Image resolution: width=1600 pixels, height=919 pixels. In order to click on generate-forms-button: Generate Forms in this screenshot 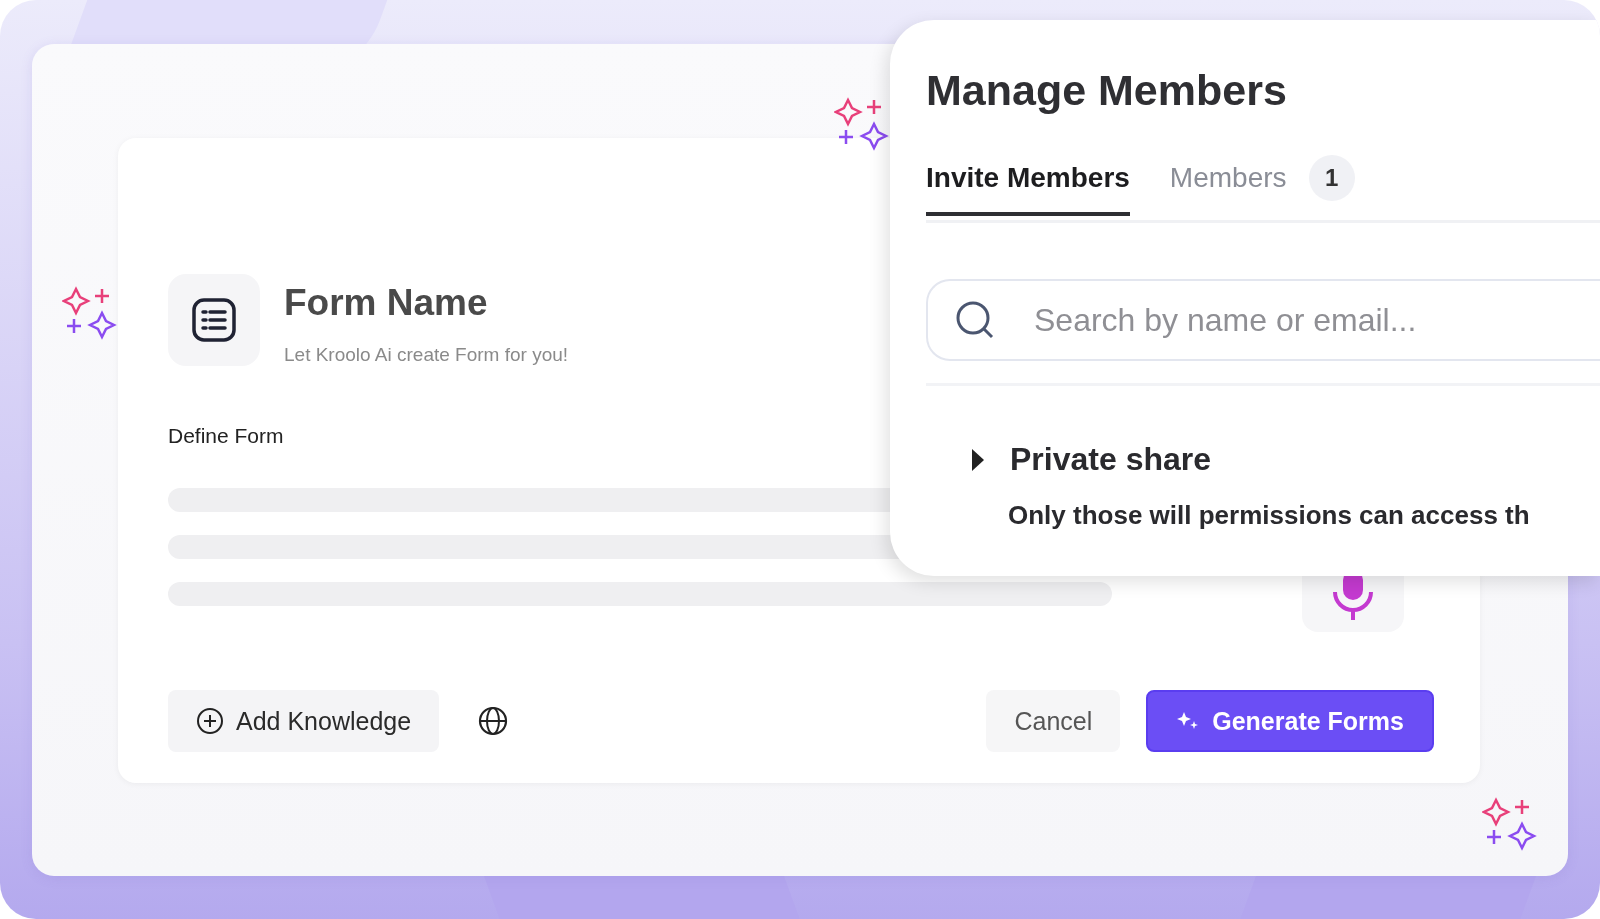, I will do `click(1290, 721)`.